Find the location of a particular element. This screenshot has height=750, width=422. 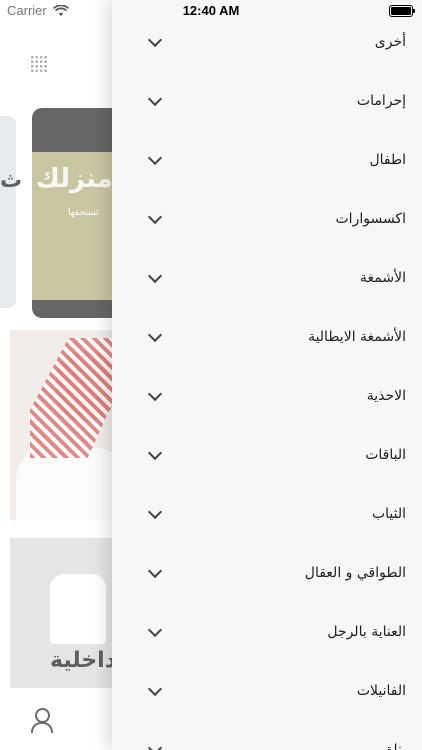

menu-item-bundles: الباقات is located at coordinates (267, 454).